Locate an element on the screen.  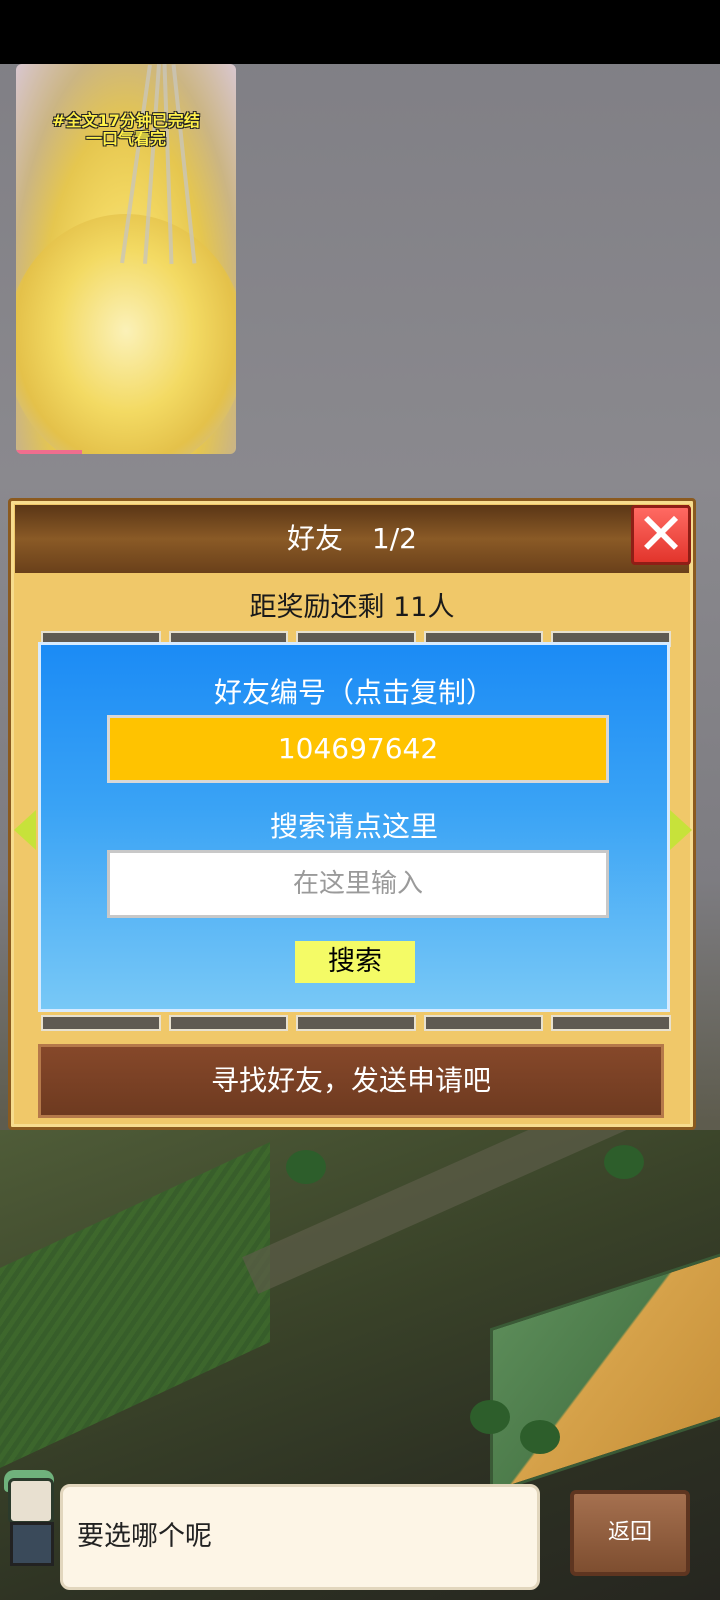
video-frame-bowl is located at coordinates (126, 334).